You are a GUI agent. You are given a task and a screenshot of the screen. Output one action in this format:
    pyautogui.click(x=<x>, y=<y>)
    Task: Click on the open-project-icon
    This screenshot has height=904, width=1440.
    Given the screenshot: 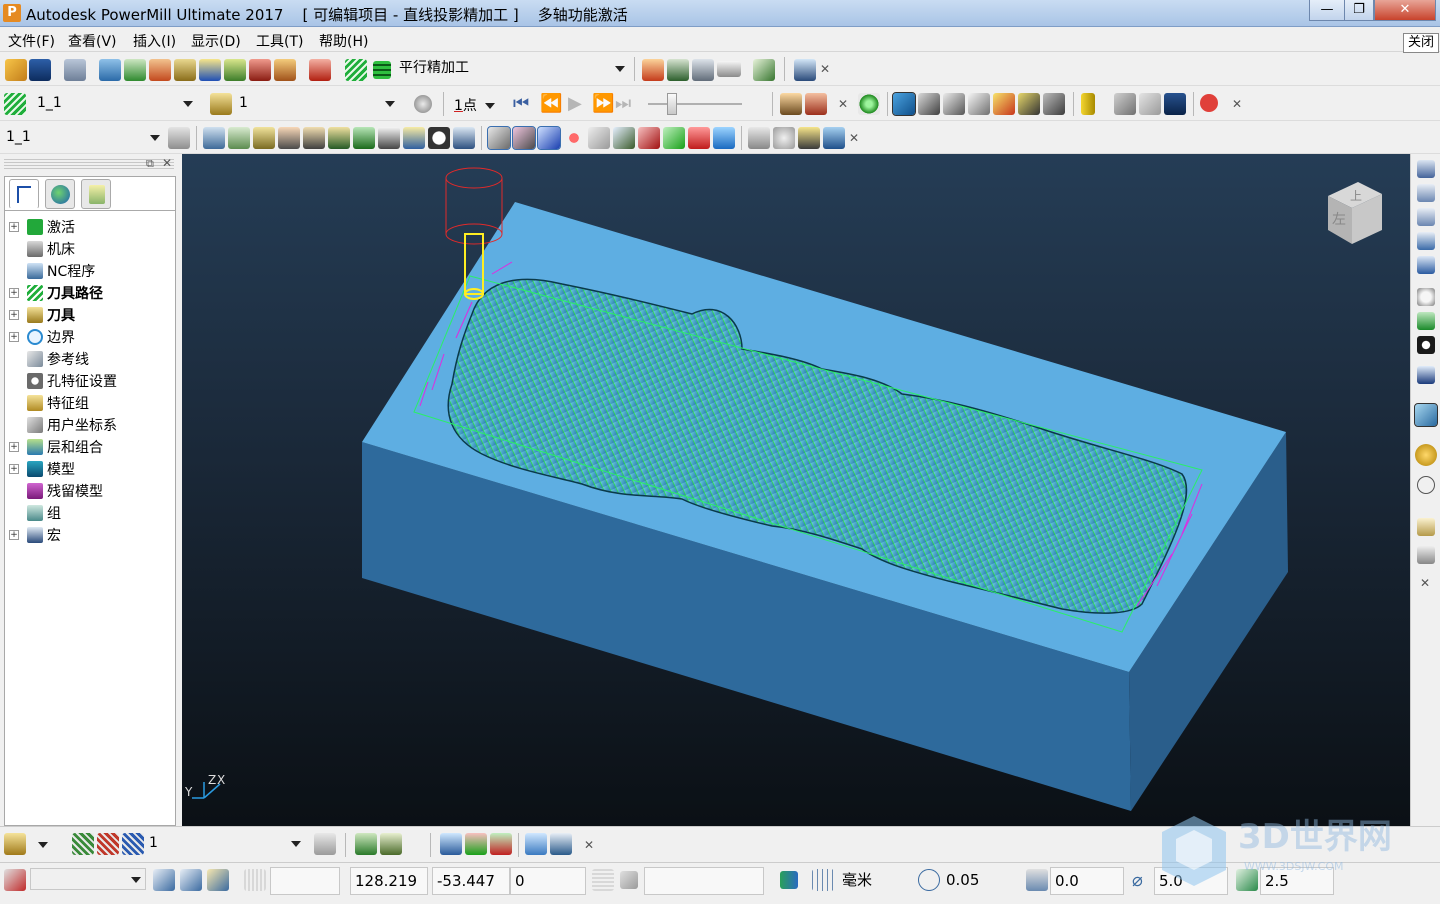 What is the action you would take?
    pyautogui.click(x=16, y=70)
    